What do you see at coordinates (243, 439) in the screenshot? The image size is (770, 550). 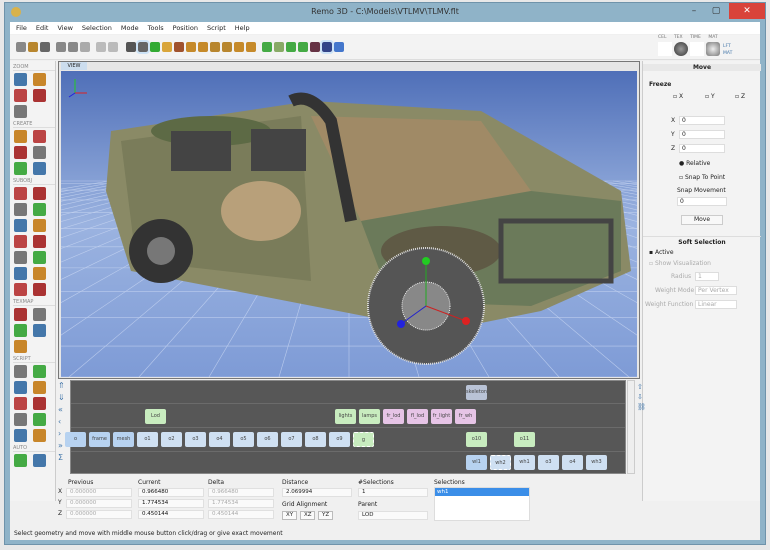 I see `node-o5: o5` at bounding box center [243, 439].